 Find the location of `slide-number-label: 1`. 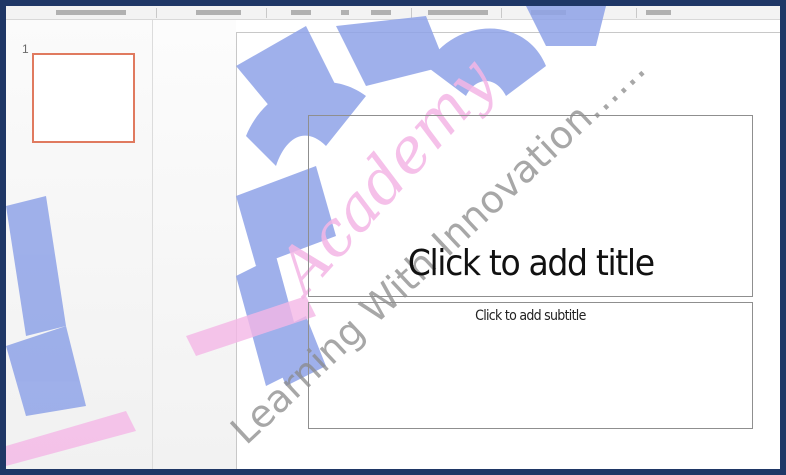

slide-number-label: 1 is located at coordinates (25, 49).